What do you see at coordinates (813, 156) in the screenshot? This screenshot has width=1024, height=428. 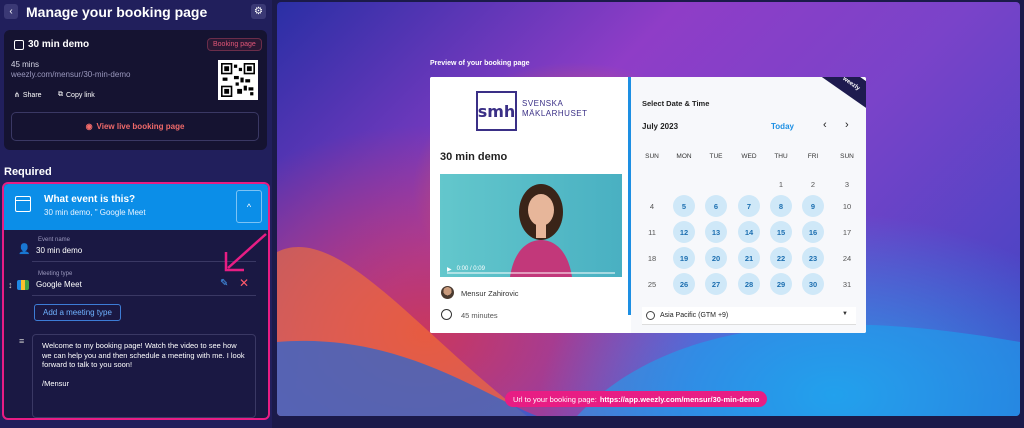 I see `weekday-label: FRI` at bounding box center [813, 156].